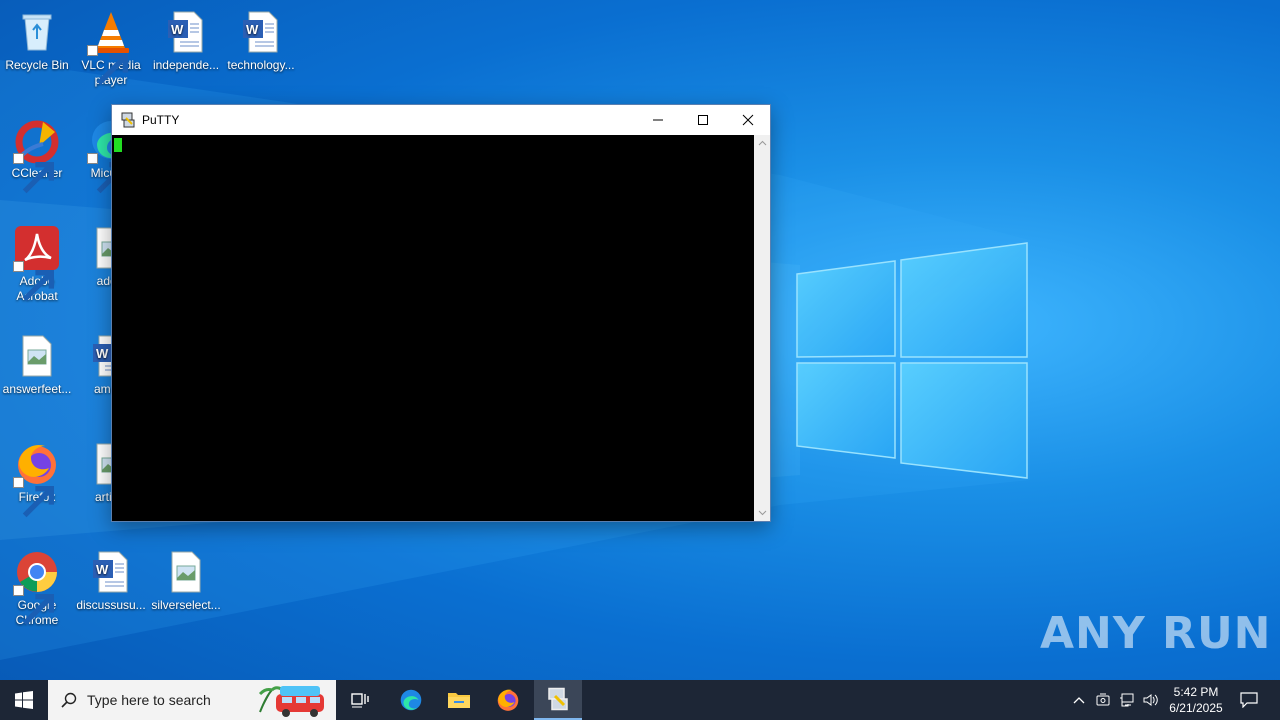  I want to click on desktop-icon-google-chrome: Google Chrome, so click(37, 588).